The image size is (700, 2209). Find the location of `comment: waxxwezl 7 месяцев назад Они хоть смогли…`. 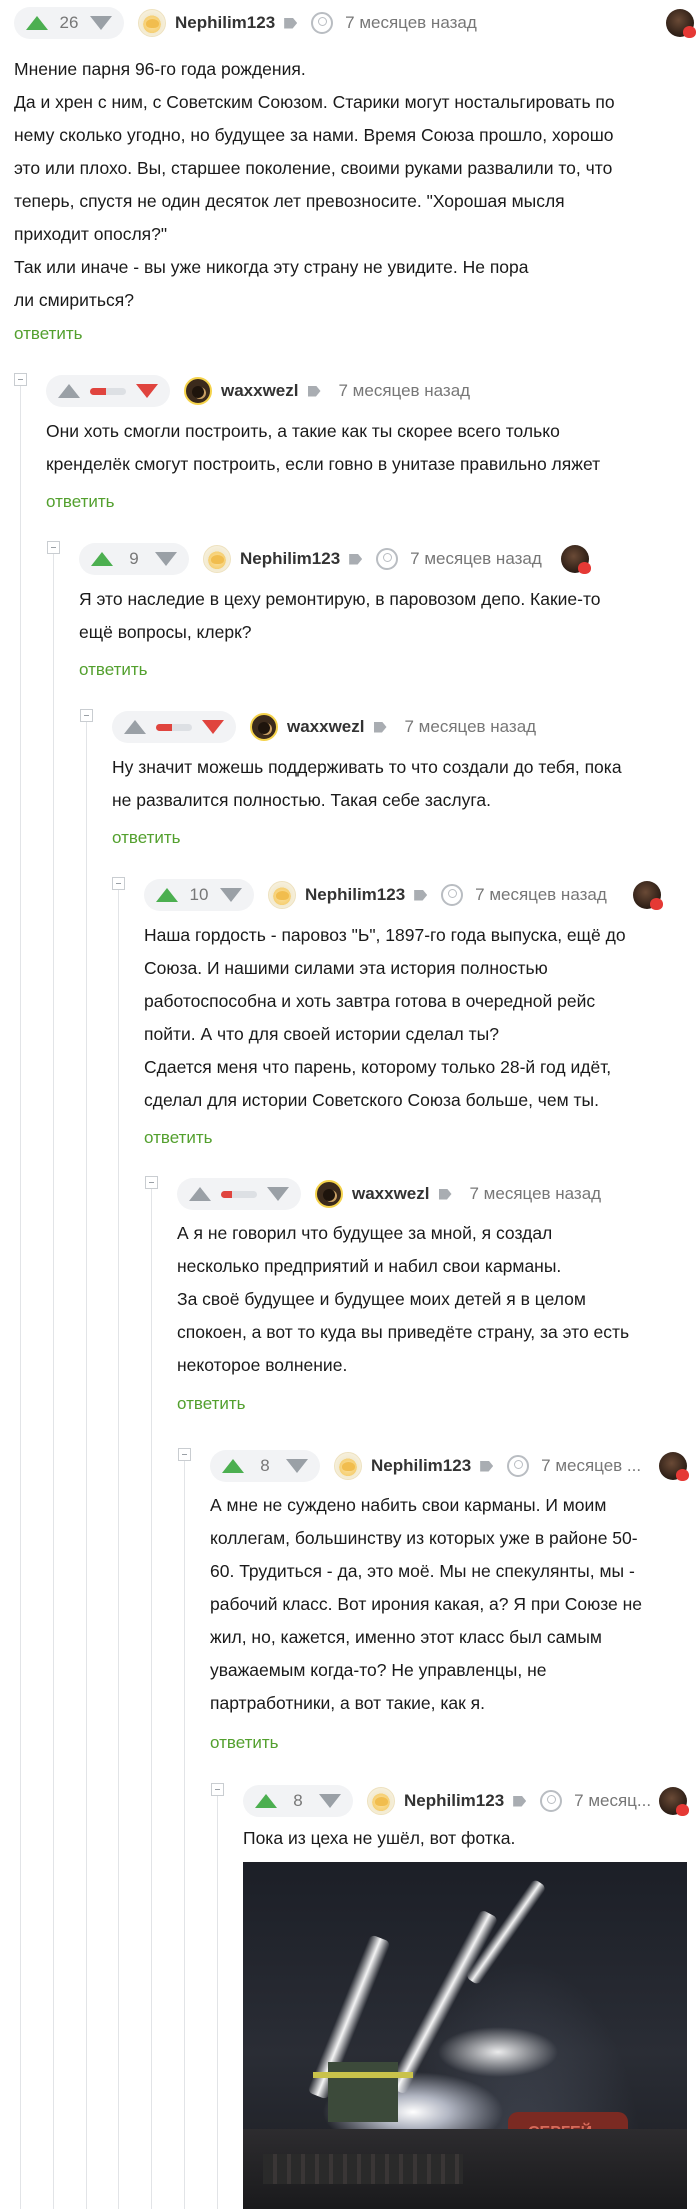

comment: waxxwezl 7 месяцев назад Они хоть смогли… is located at coordinates (366, 449).